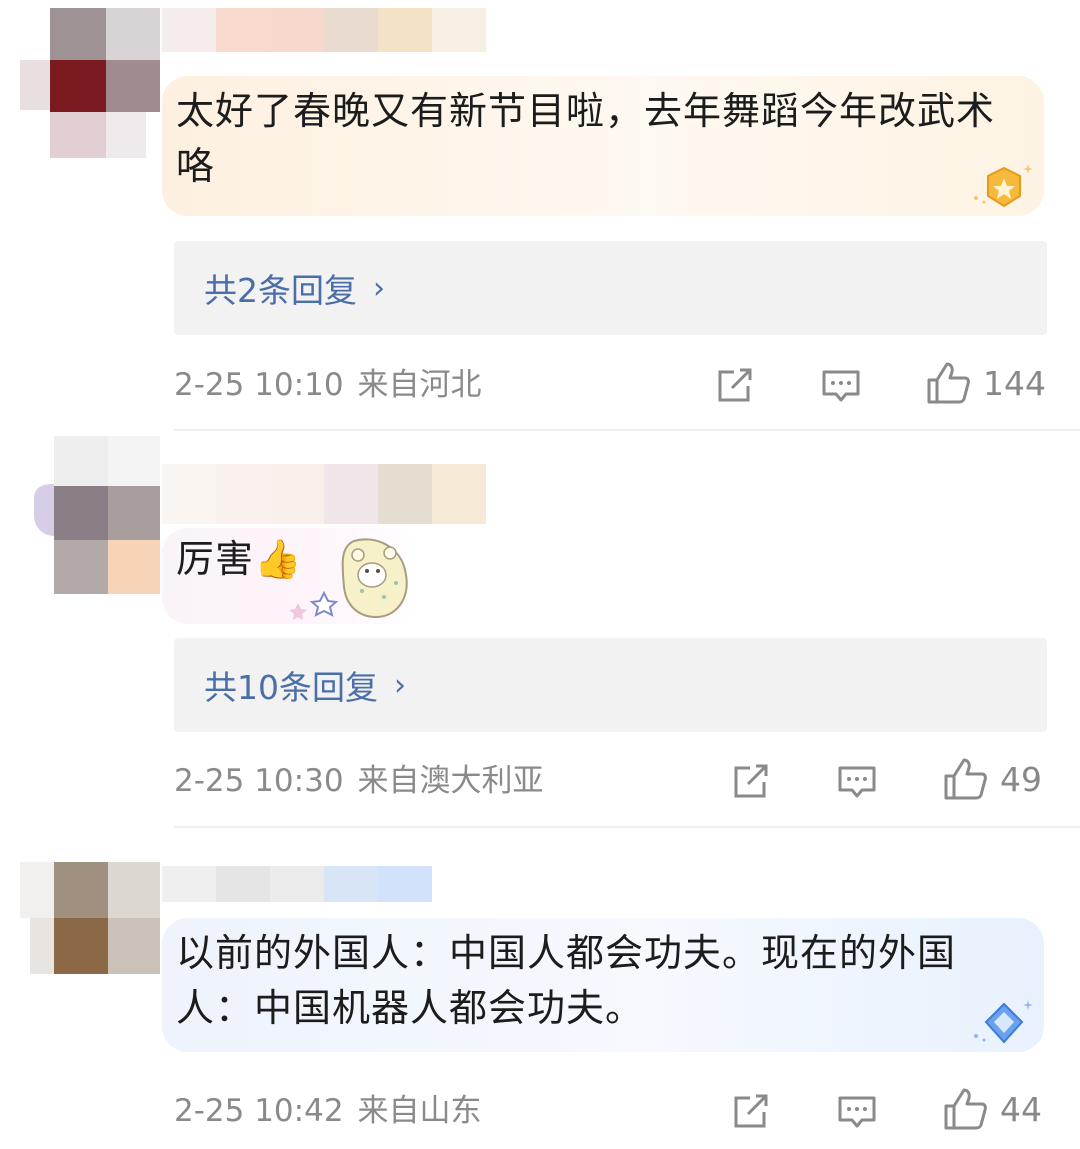 The width and height of the screenshot is (1080, 1149). Describe the element at coordinates (586, 138) in the screenshot. I see `comment-text: 太好了春晚又有新节目啦，去年舞蹈今年改武术咯` at that location.